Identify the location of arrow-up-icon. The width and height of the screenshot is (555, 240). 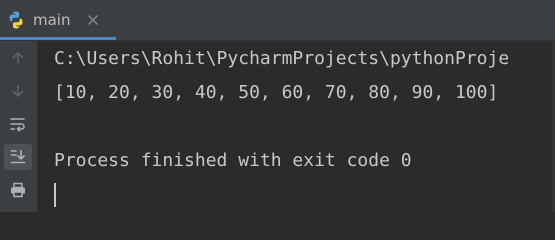
(18, 58).